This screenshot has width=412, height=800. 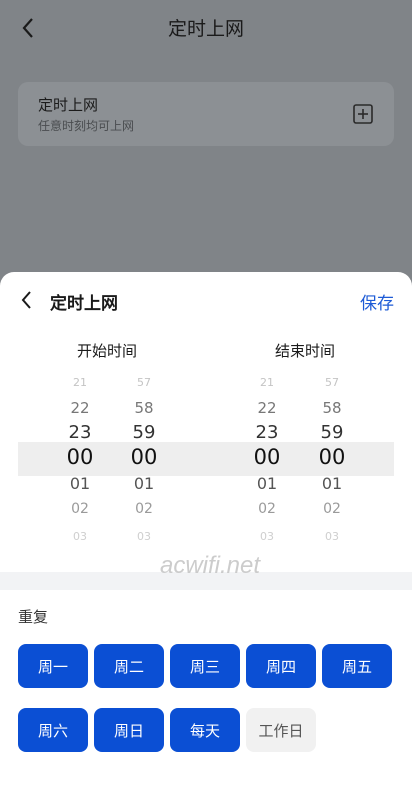 I want to click on add-square-icon, so click(x=363, y=114).